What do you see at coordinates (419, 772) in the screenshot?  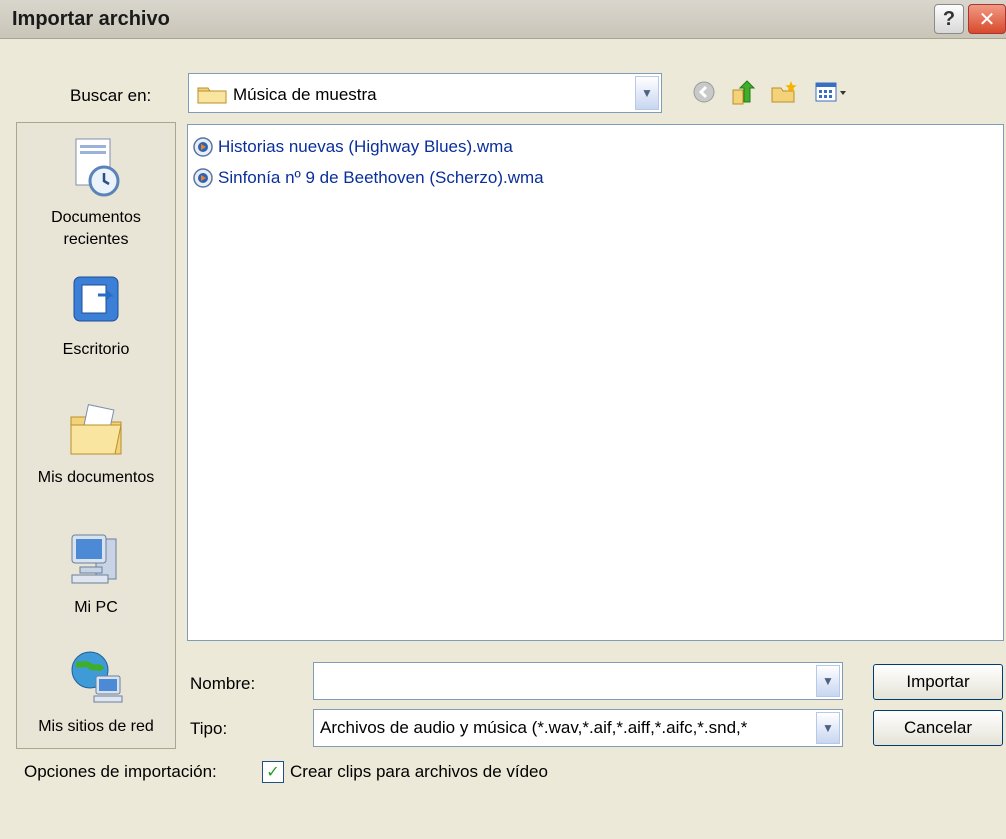 I see `create-clips-label: Crear clips para archivos de vídeo` at bounding box center [419, 772].